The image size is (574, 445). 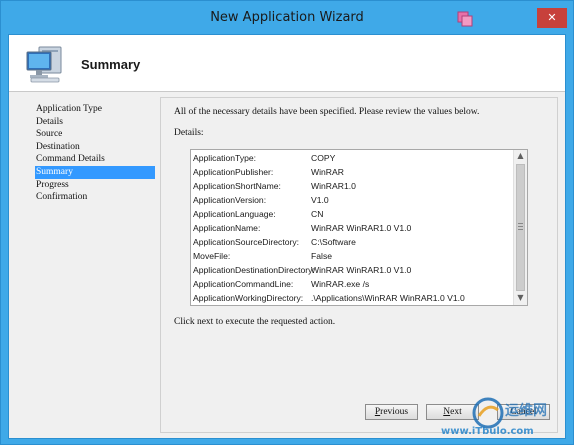 I want to click on detail-row: ApplicationType: COPY, so click(x=353, y=158).